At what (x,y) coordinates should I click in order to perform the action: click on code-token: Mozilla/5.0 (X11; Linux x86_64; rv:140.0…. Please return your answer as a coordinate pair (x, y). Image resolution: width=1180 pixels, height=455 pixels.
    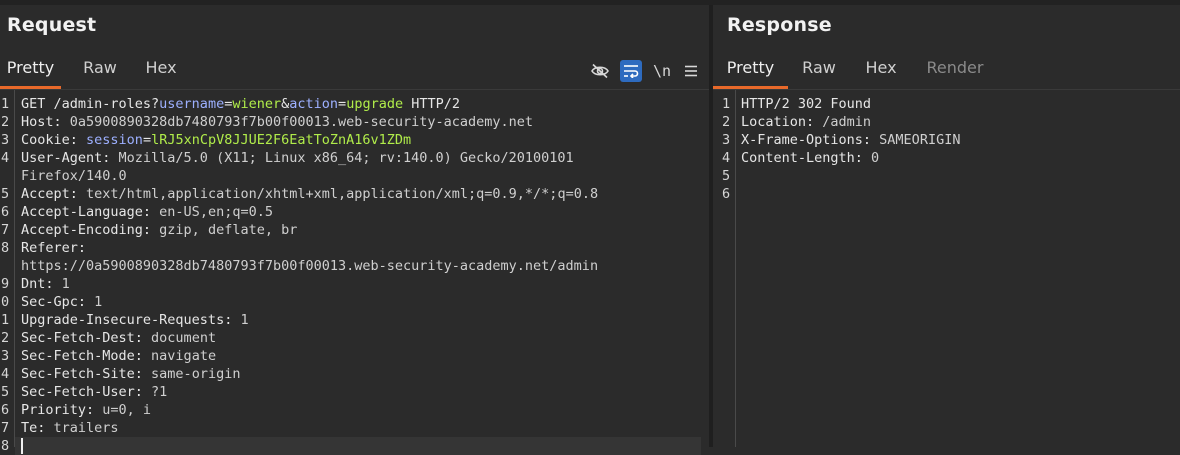
    Looking at the image, I should click on (342, 158).